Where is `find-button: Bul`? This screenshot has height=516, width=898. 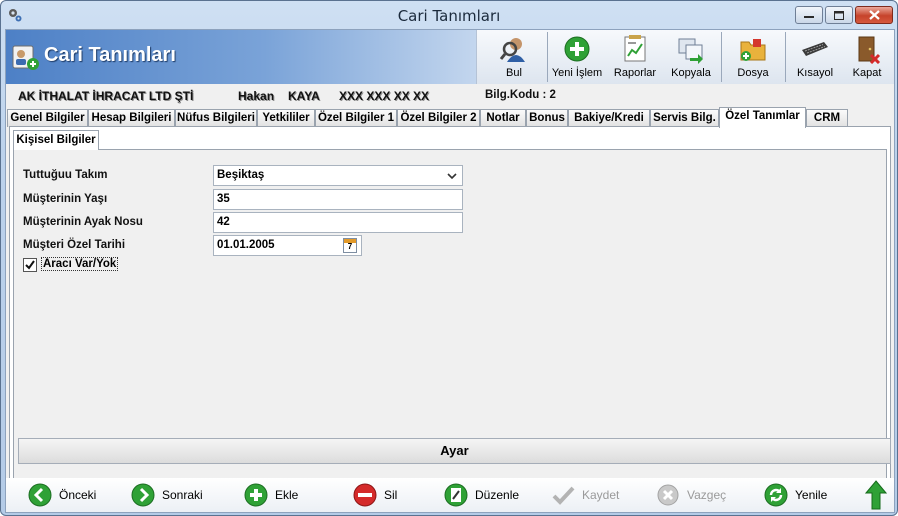 find-button: Bul is located at coordinates (514, 57).